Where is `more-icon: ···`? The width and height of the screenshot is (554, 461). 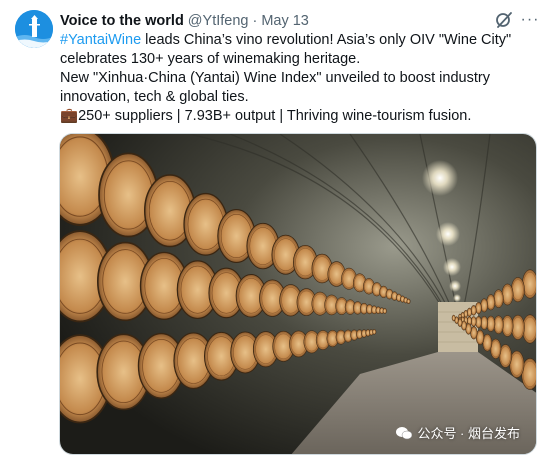 more-icon: ··· is located at coordinates (530, 20).